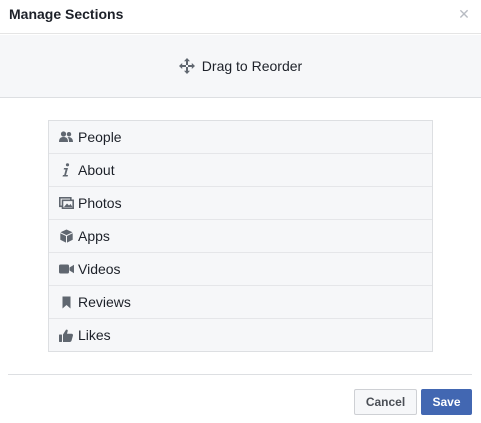  What do you see at coordinates (240, 335) in the screenshot?
I see `section-item-likes: Likes` at bounding box center [240, 335].